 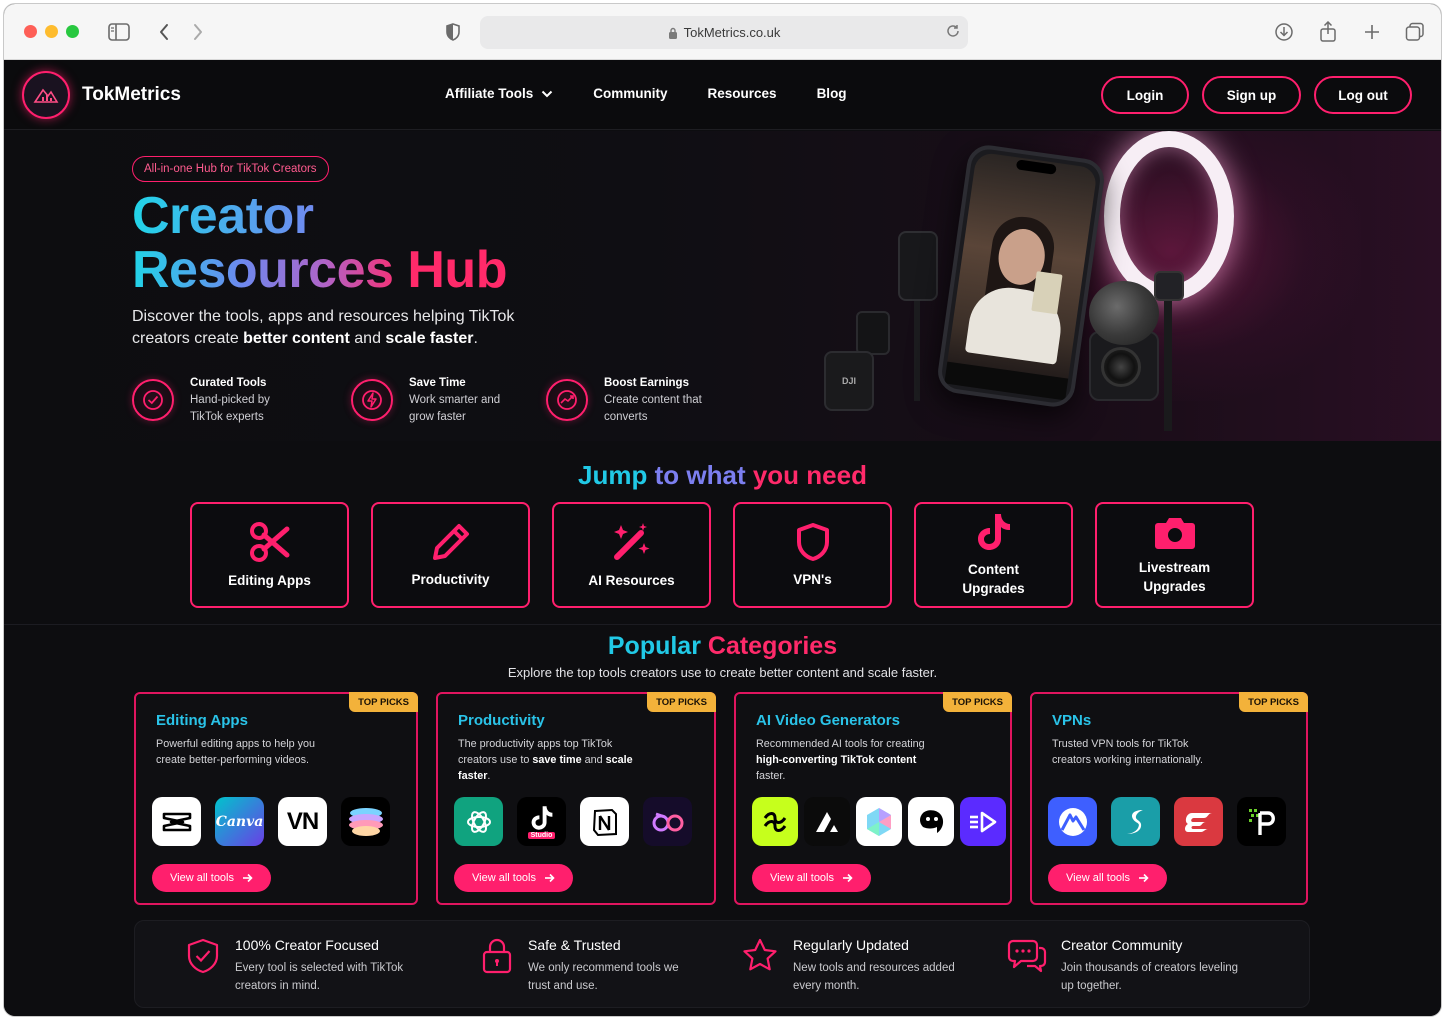 What do you see at coordinates (372, 400) in the screenshot?
I see `lightning-icon` at bounding box center [372, 400].